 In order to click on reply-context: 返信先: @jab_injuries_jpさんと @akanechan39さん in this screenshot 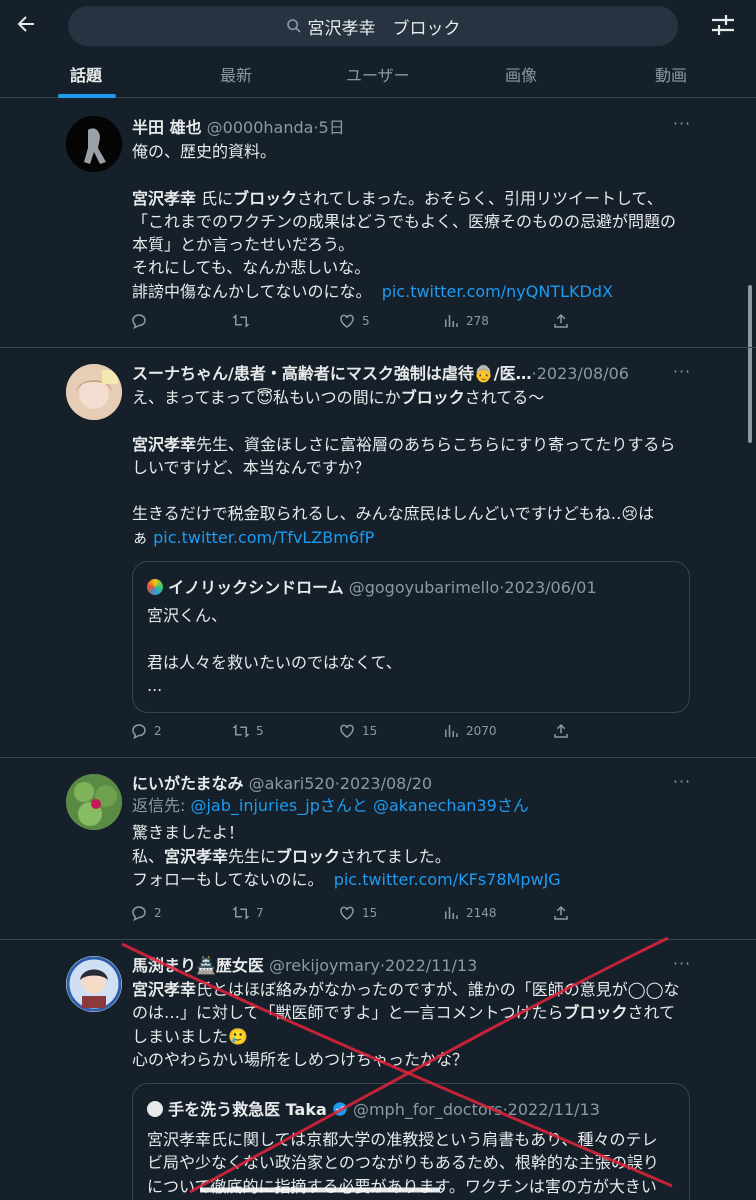, I will do `click(330, 805)`.